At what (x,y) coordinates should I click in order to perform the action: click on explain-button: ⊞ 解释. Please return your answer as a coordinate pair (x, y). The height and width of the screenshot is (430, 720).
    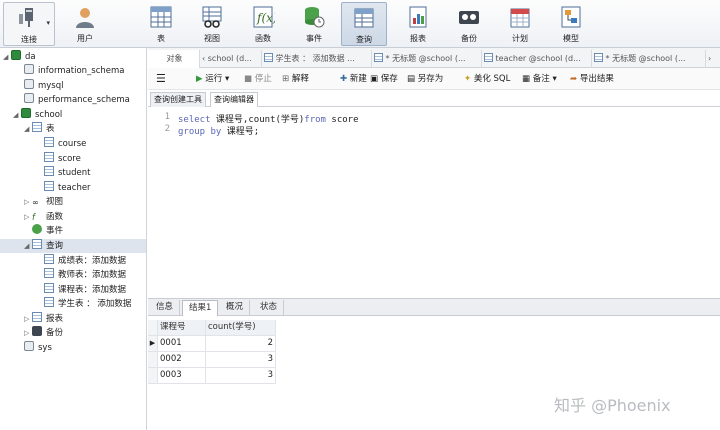
    Looking at the image, I should click on (295, 79).